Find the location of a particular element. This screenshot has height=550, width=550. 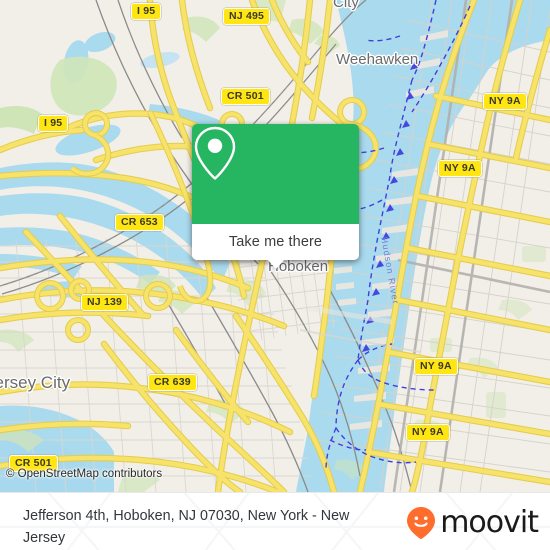

callout-icon-area is located at coordinates (275, 174).